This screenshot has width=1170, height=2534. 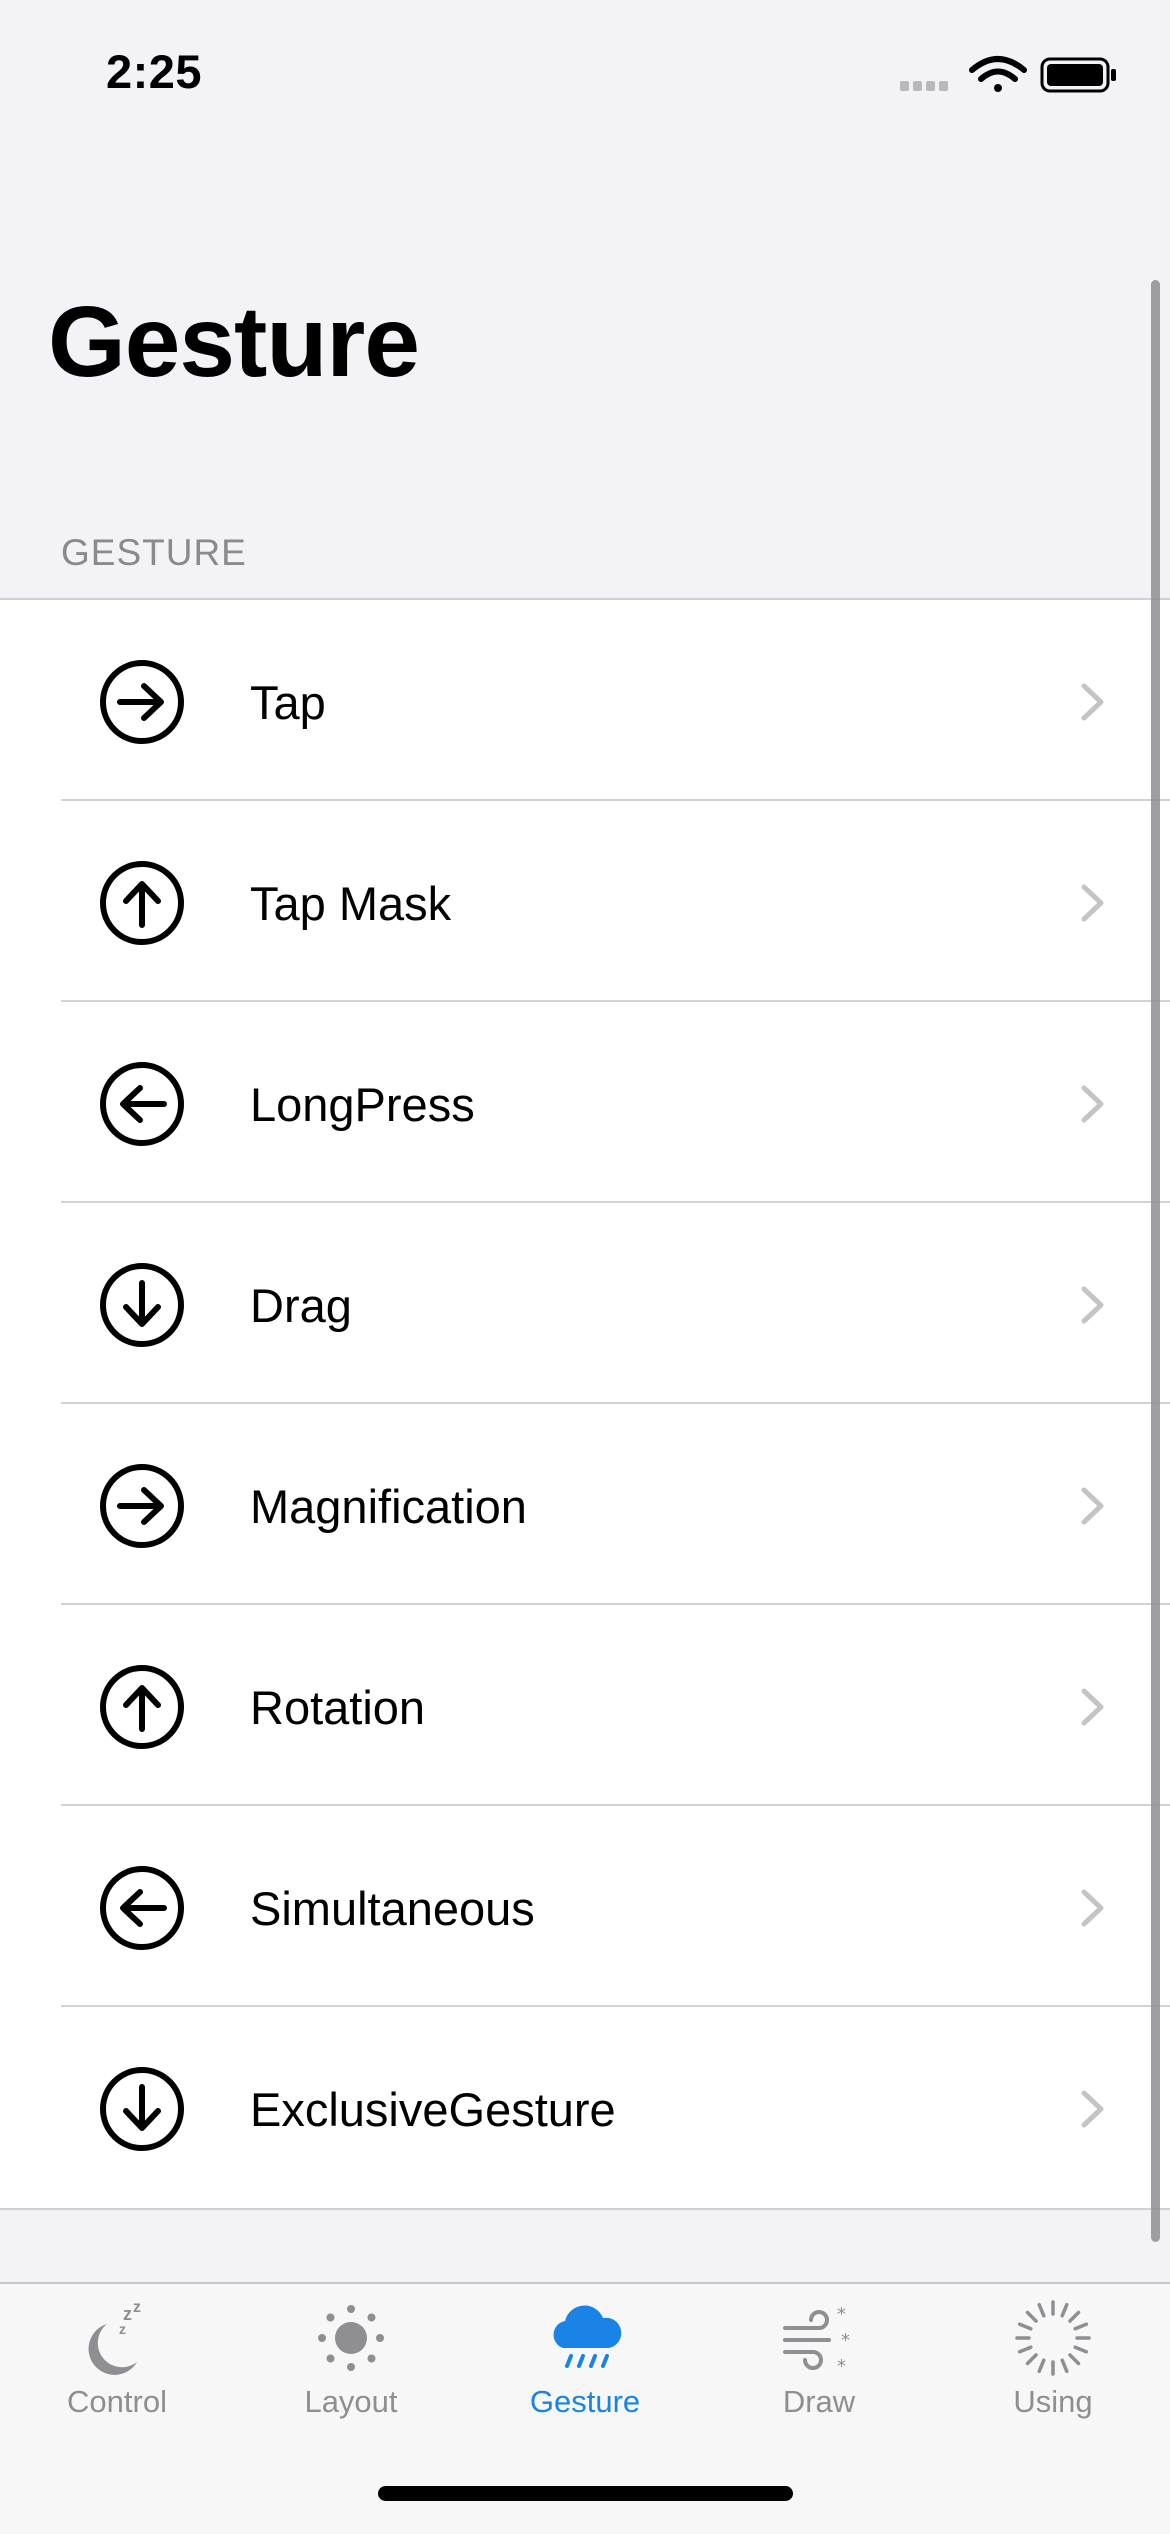 I want to click on wind-snow-icon: * * *, so click(x=816, y=2340).